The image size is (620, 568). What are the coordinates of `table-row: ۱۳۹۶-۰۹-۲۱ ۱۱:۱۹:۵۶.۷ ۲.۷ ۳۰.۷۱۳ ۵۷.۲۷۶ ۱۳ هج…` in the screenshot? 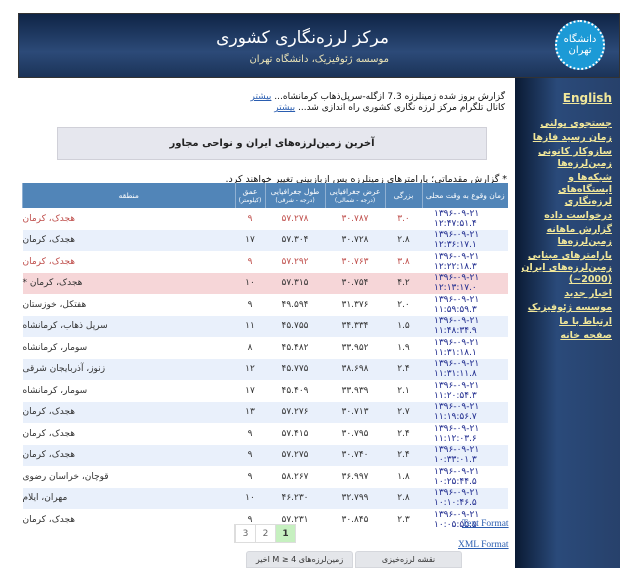 It's located at (265, 412).